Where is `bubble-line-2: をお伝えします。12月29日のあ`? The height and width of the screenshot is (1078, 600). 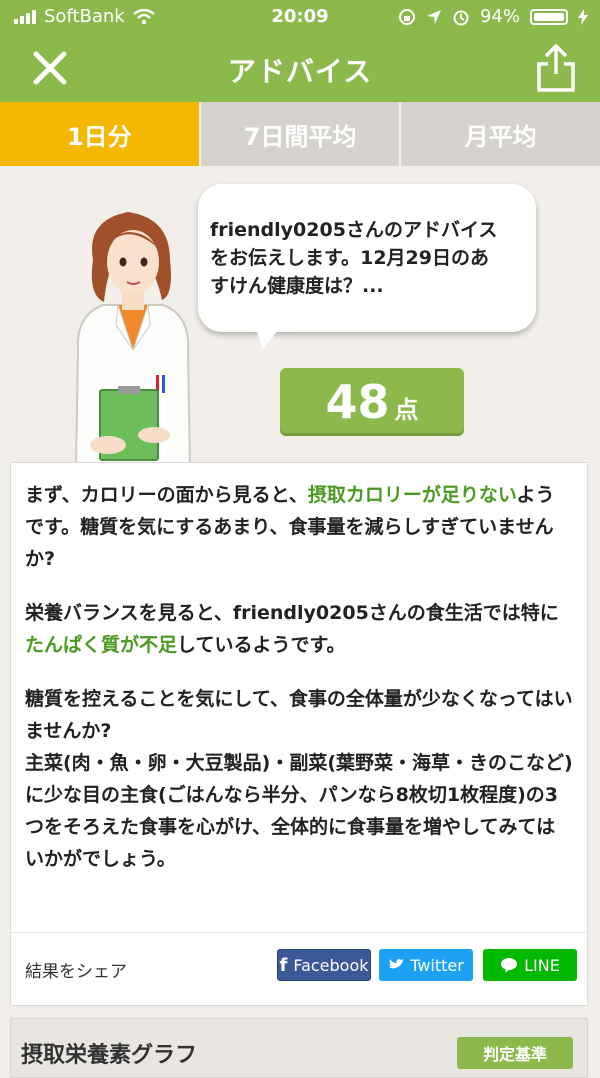 bubble-line-2: をお伝えします。12月29日のあ is located at coordinates (349, 258).